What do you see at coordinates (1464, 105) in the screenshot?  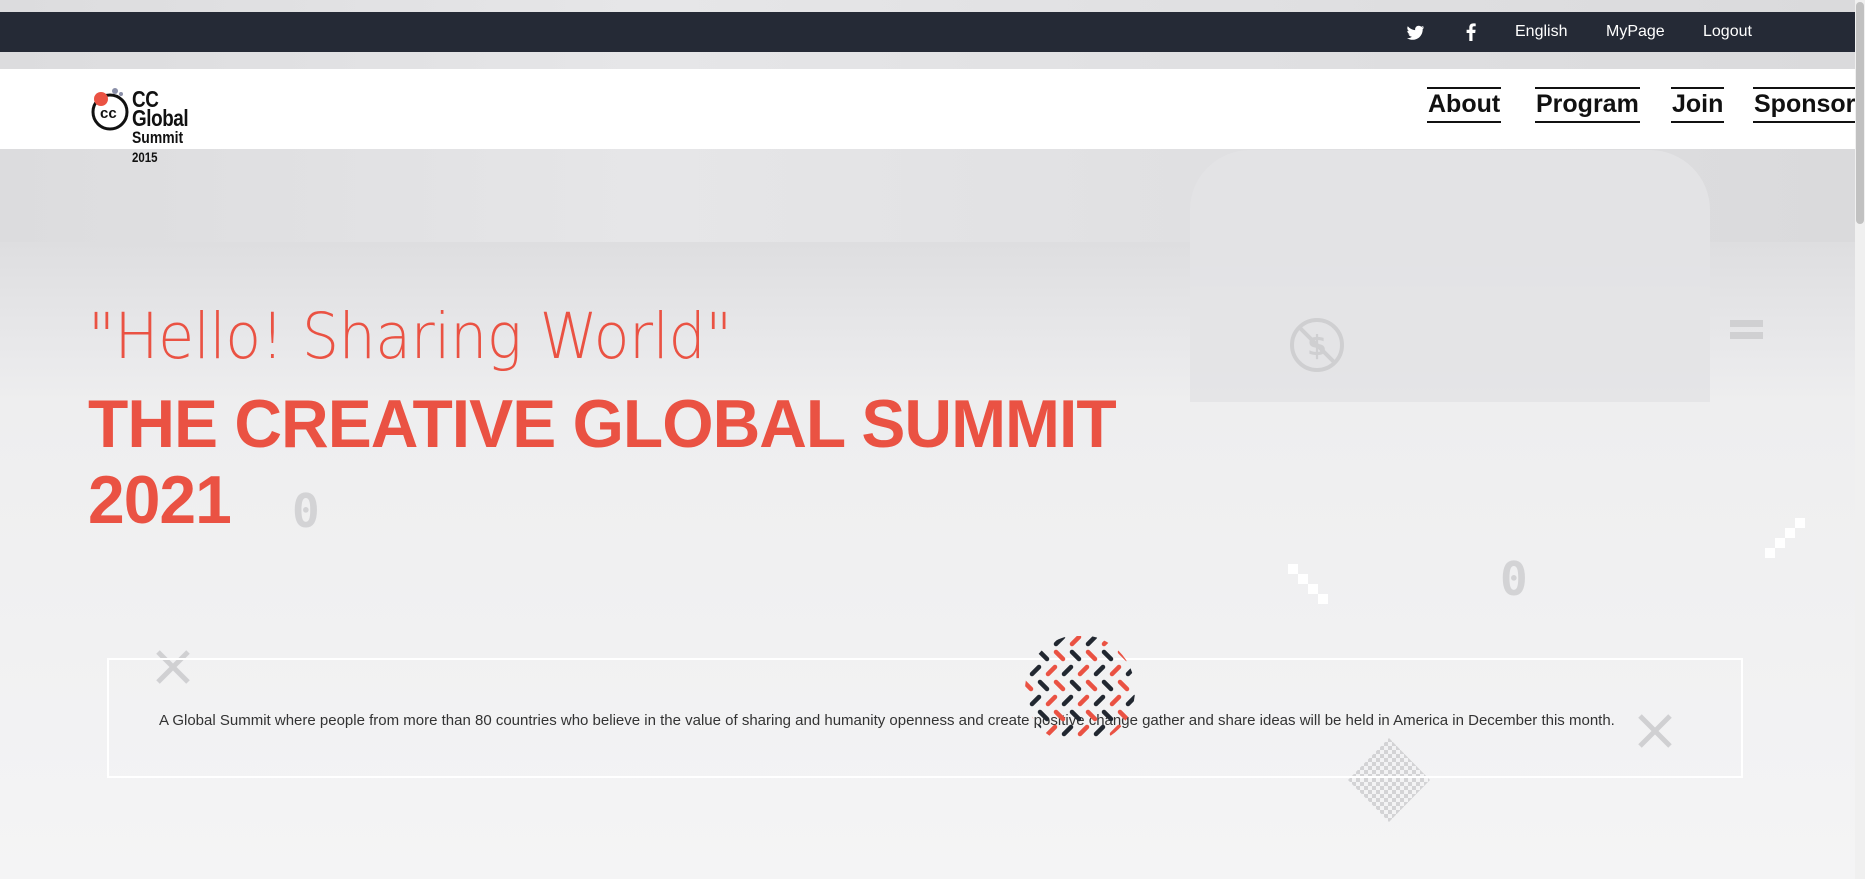 I see `nav-about: About` at bounding box center [1464, 105].